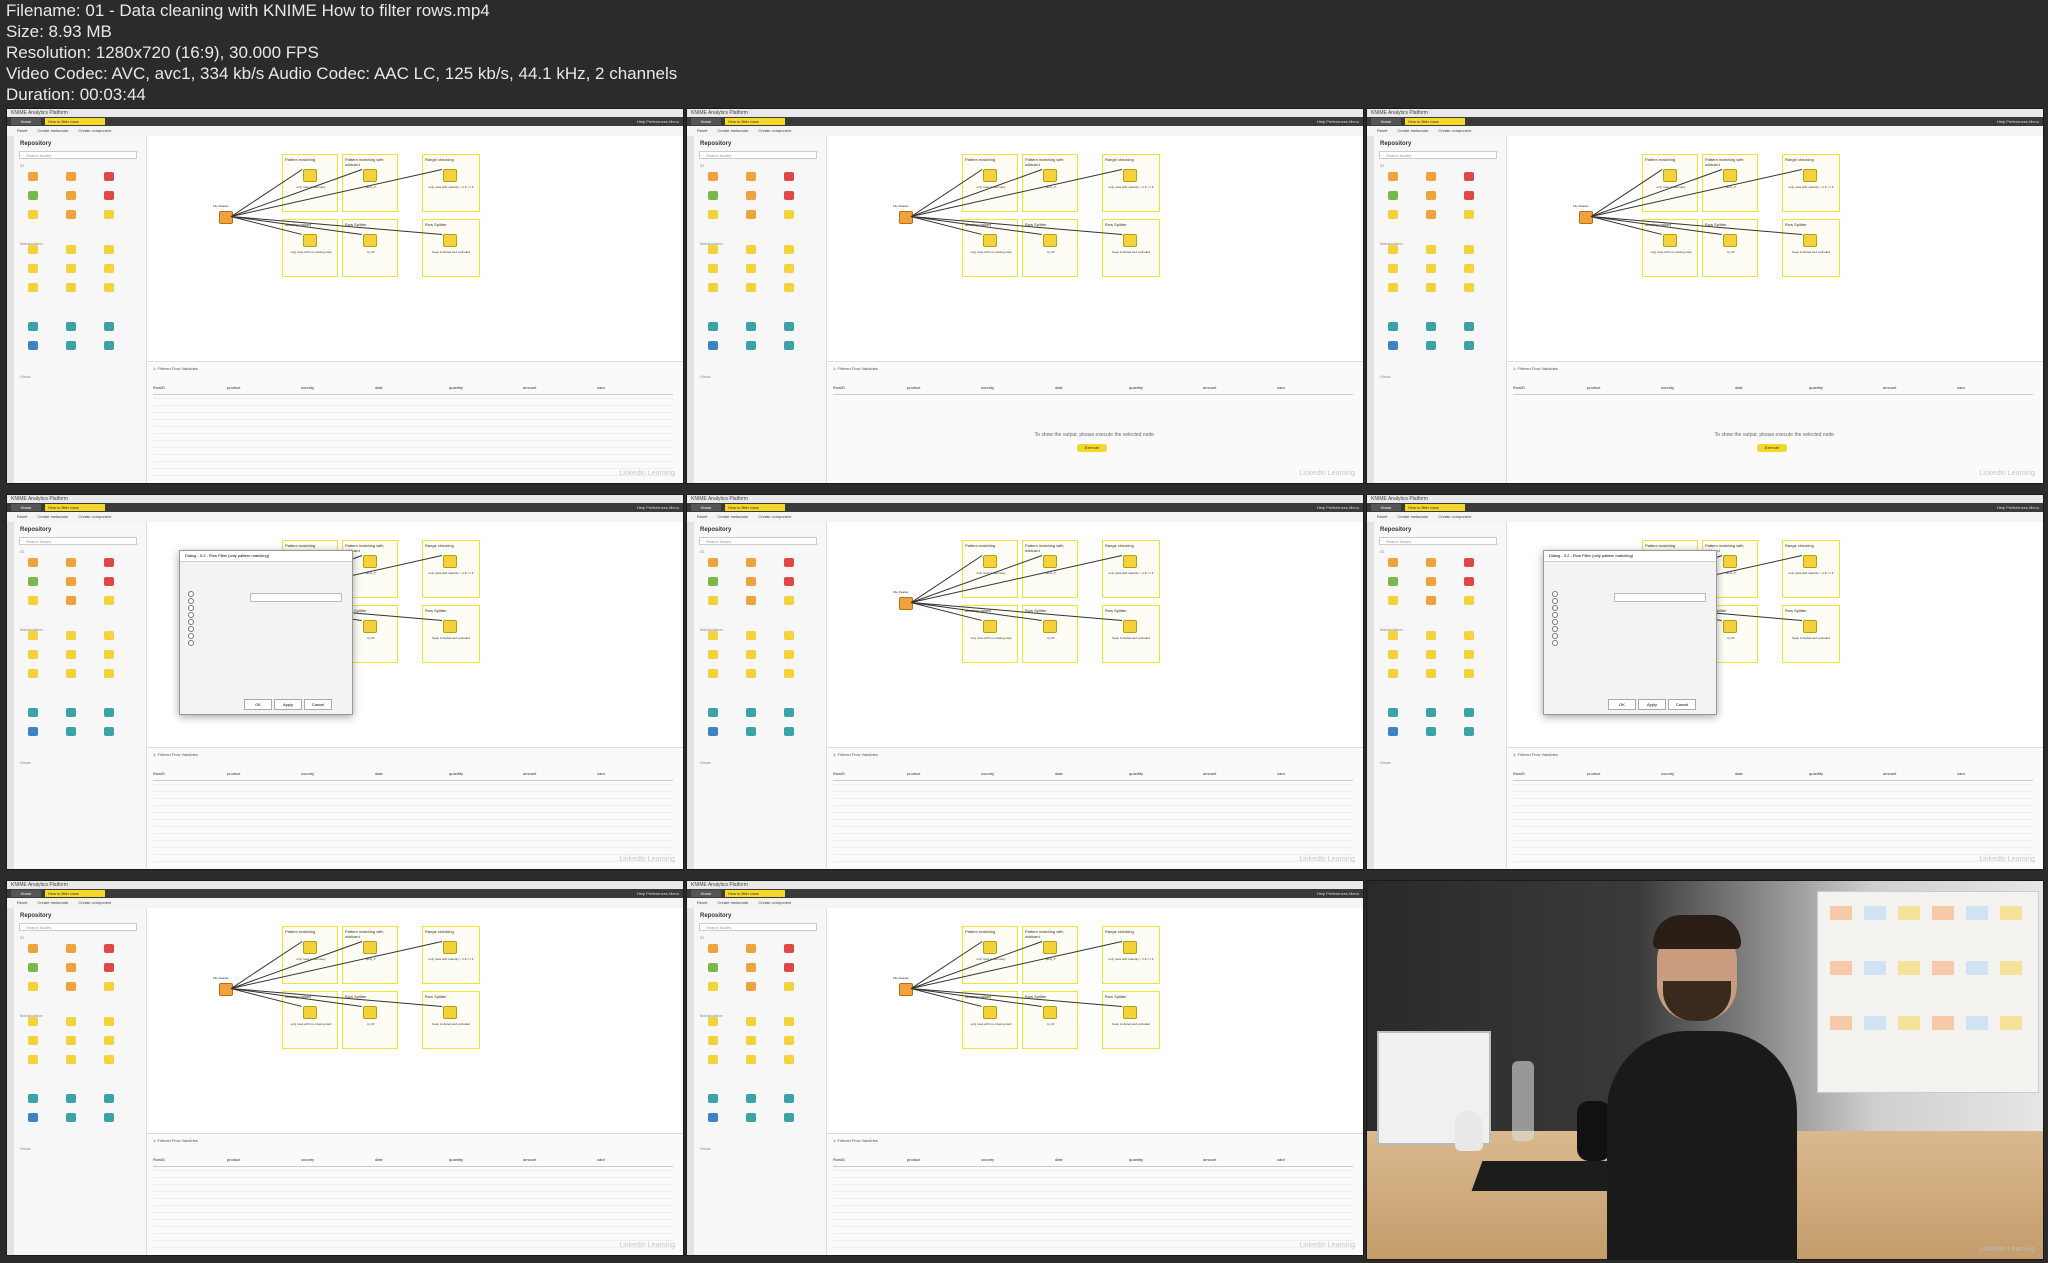 The width and height of the screenshot is (2048, 1263). Describe the element at coordinates (1136, 773) in the screenshot. I see `column-header: quantity` at that location.